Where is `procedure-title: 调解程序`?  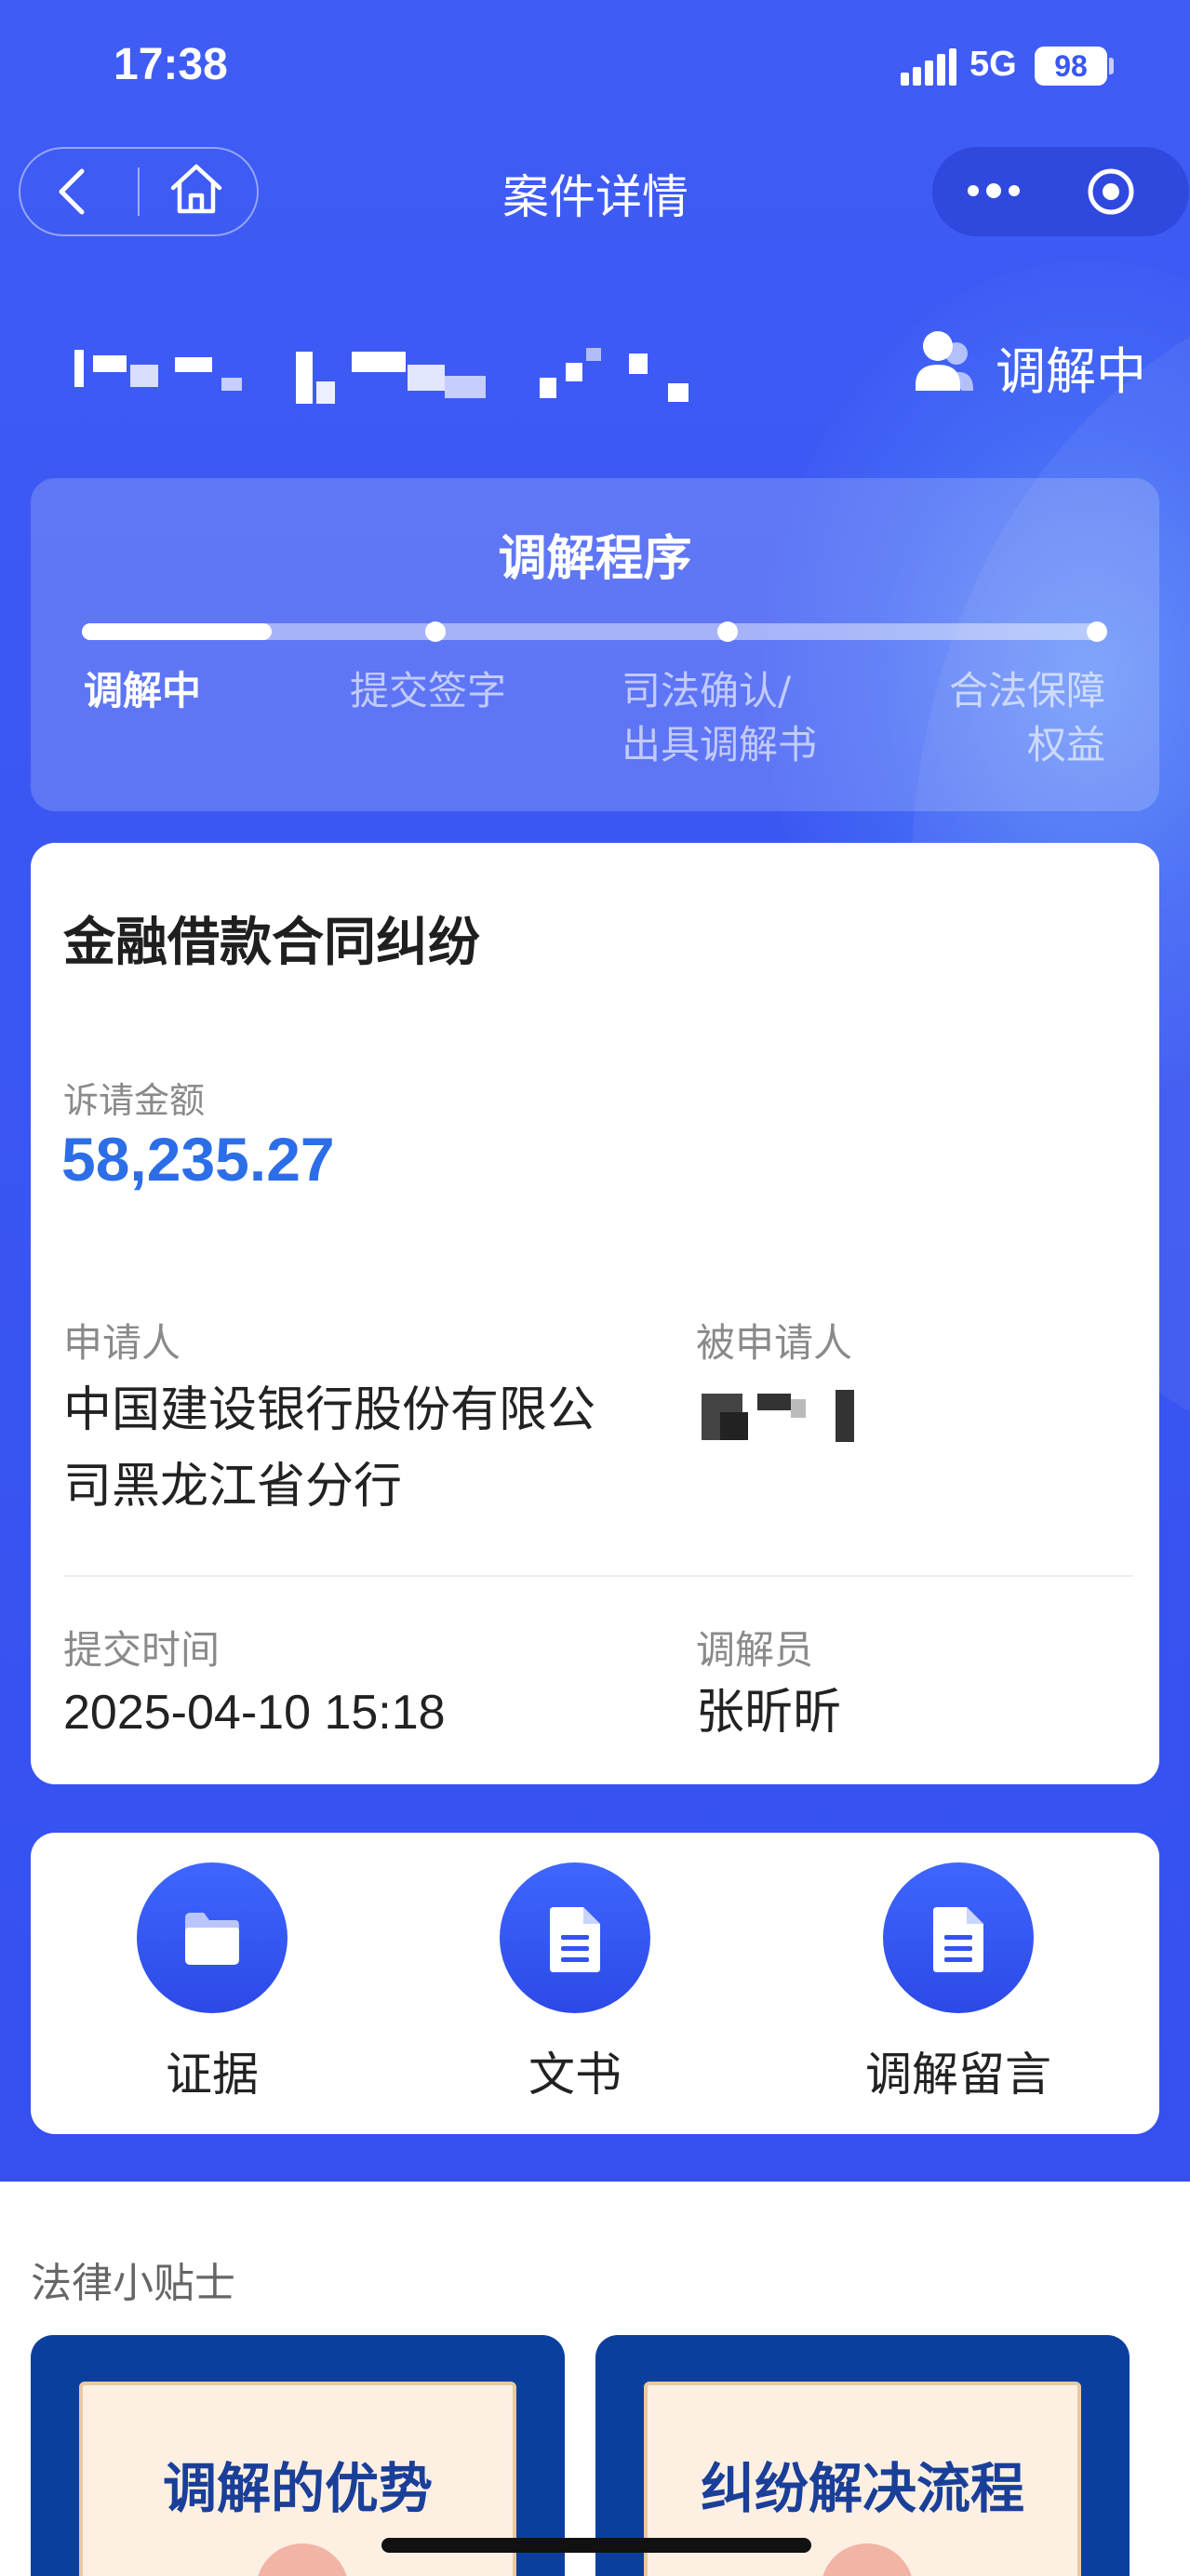
procedure-title: 调解程序 is located at coordinates (595, 559).